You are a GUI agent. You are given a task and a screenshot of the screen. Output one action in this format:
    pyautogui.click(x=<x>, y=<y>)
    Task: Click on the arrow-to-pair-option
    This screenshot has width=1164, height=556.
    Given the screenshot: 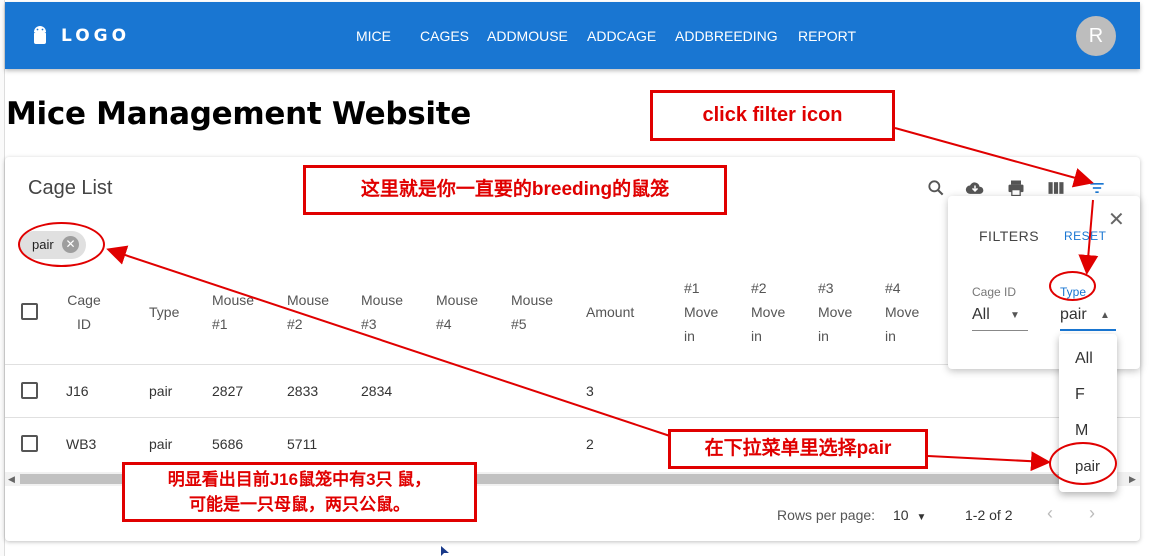 What is the action you would take?
    pyautogui.click(x=989, y=461)
    